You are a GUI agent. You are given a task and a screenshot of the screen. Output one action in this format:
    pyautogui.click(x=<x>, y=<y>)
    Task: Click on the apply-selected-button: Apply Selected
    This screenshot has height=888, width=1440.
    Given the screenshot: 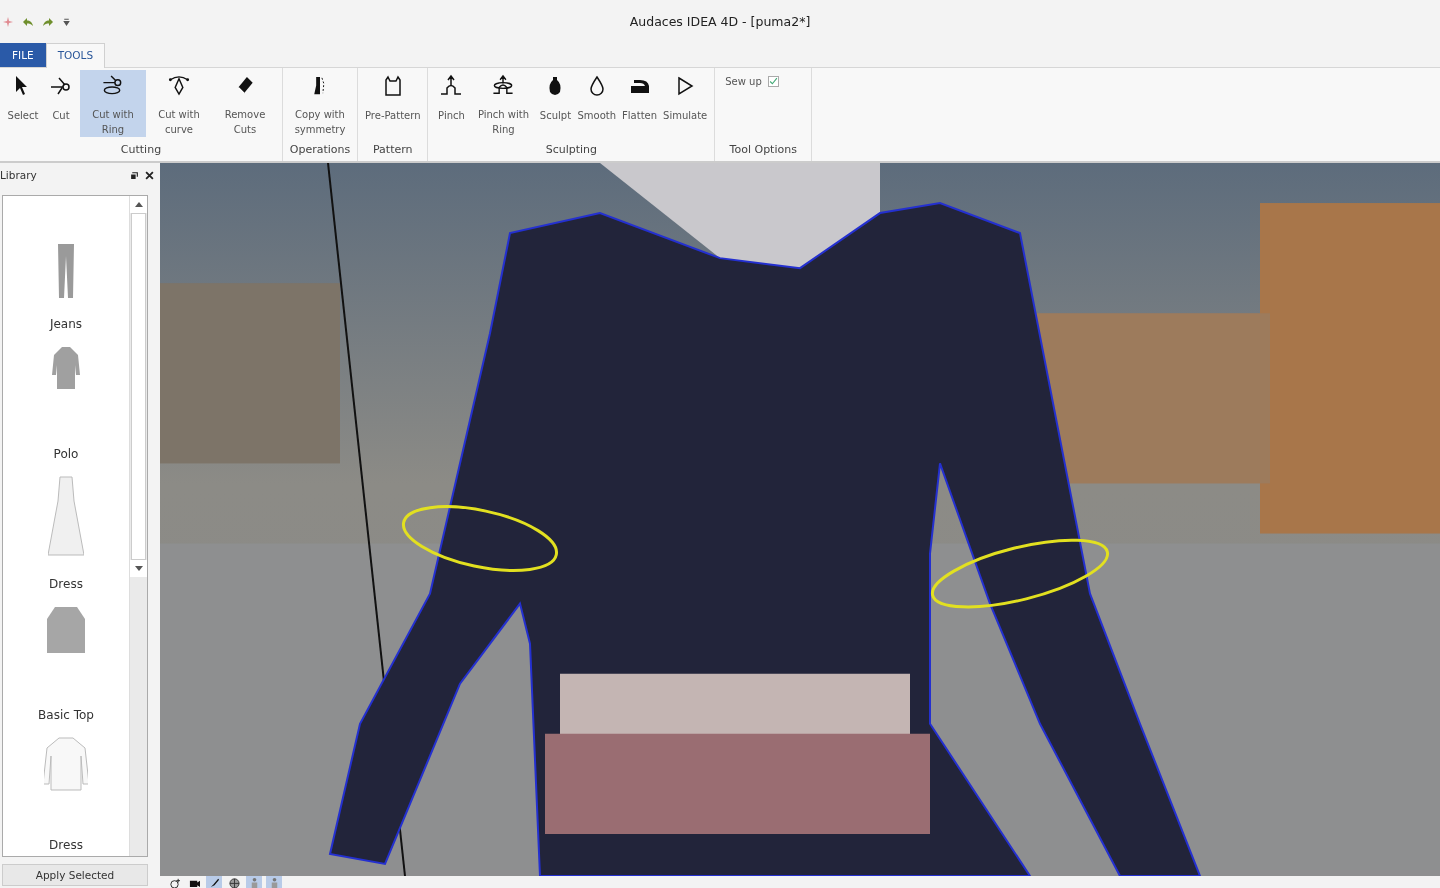 What is the action you would take?
    pyautogui.click(x=75, y=875)
    